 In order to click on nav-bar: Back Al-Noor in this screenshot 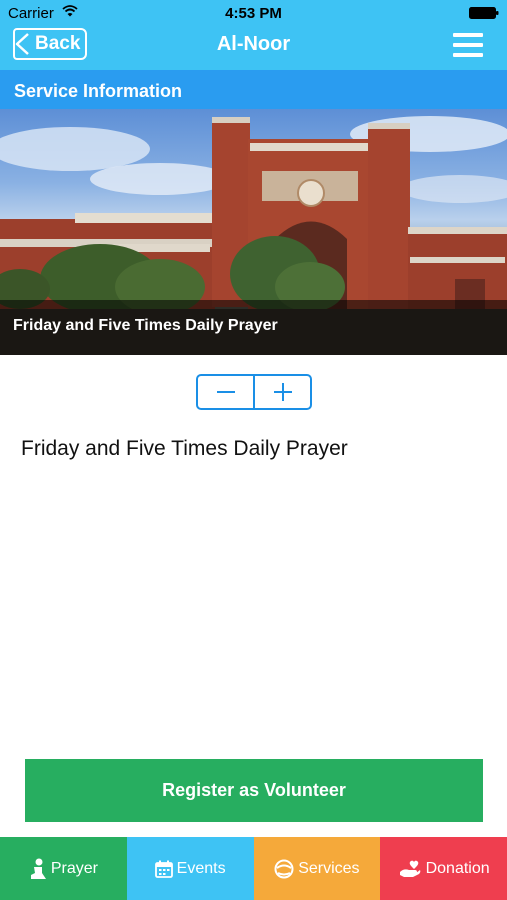, I will do `click(253, 48)`.